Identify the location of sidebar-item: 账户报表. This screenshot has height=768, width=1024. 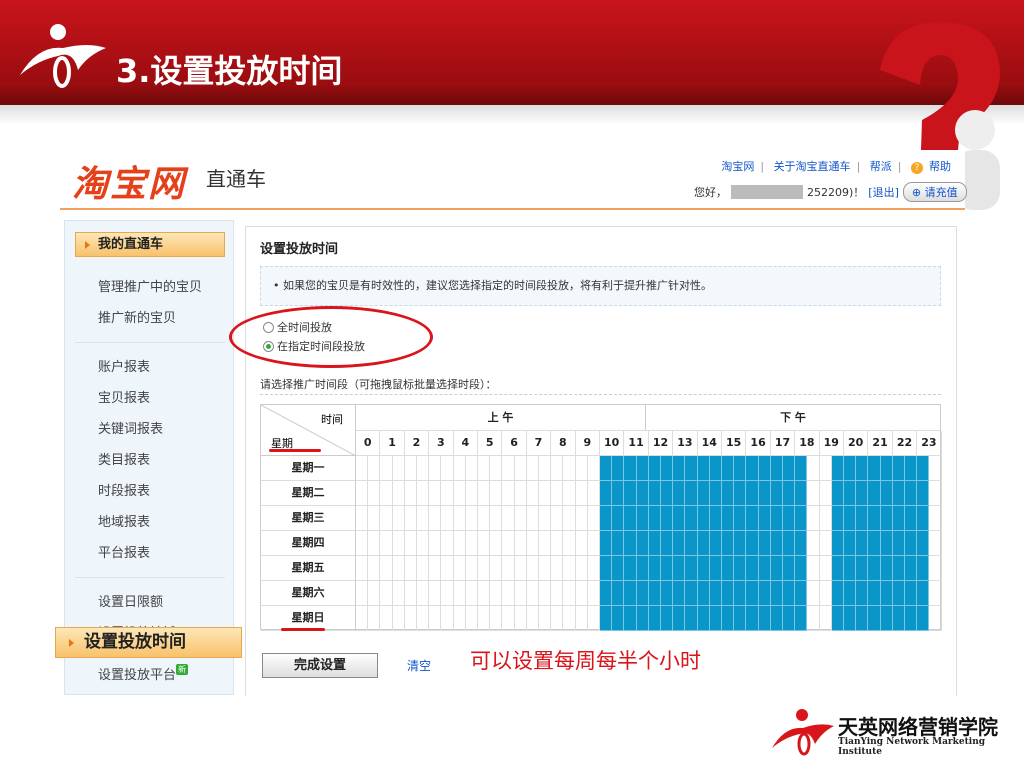
(124, 365).